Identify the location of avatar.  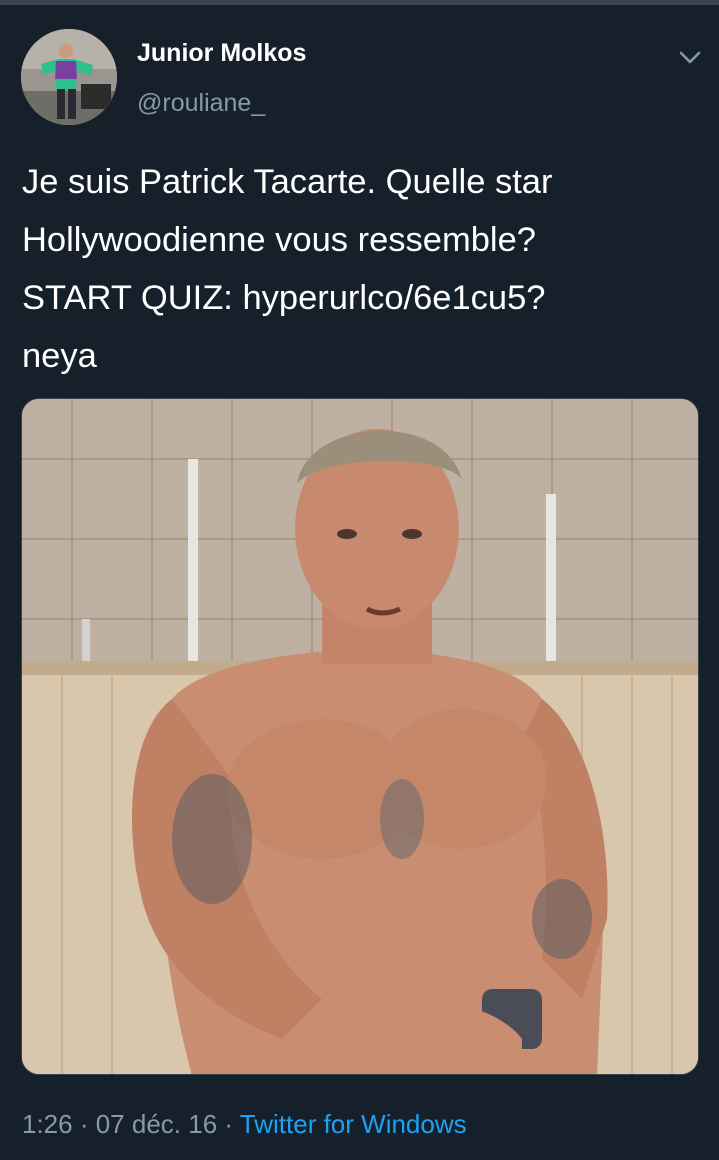
(69, 77).